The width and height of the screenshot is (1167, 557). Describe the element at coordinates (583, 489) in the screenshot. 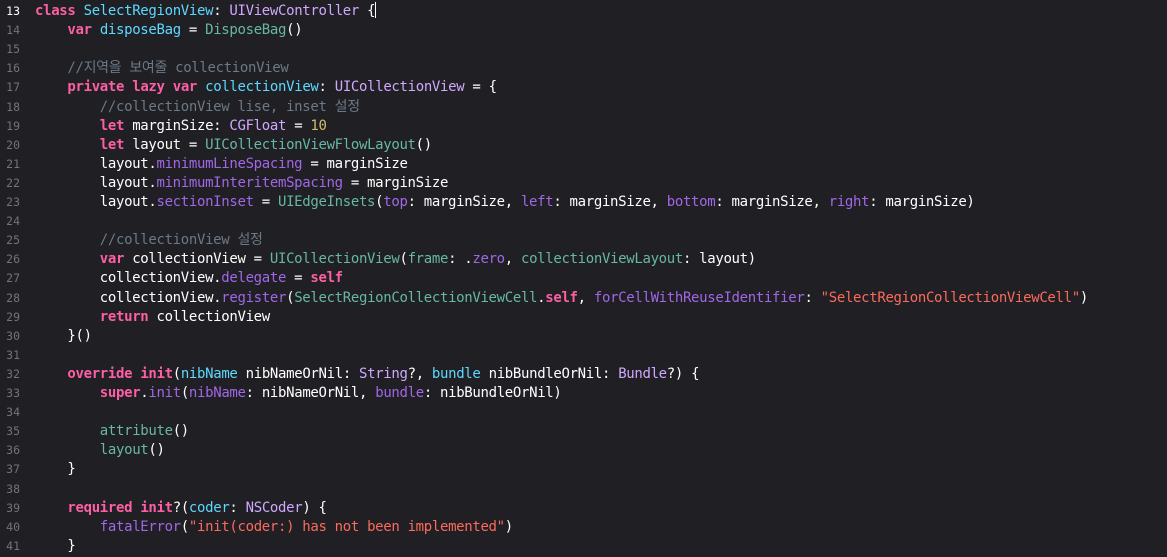

I see `code-line: 38` at that location.